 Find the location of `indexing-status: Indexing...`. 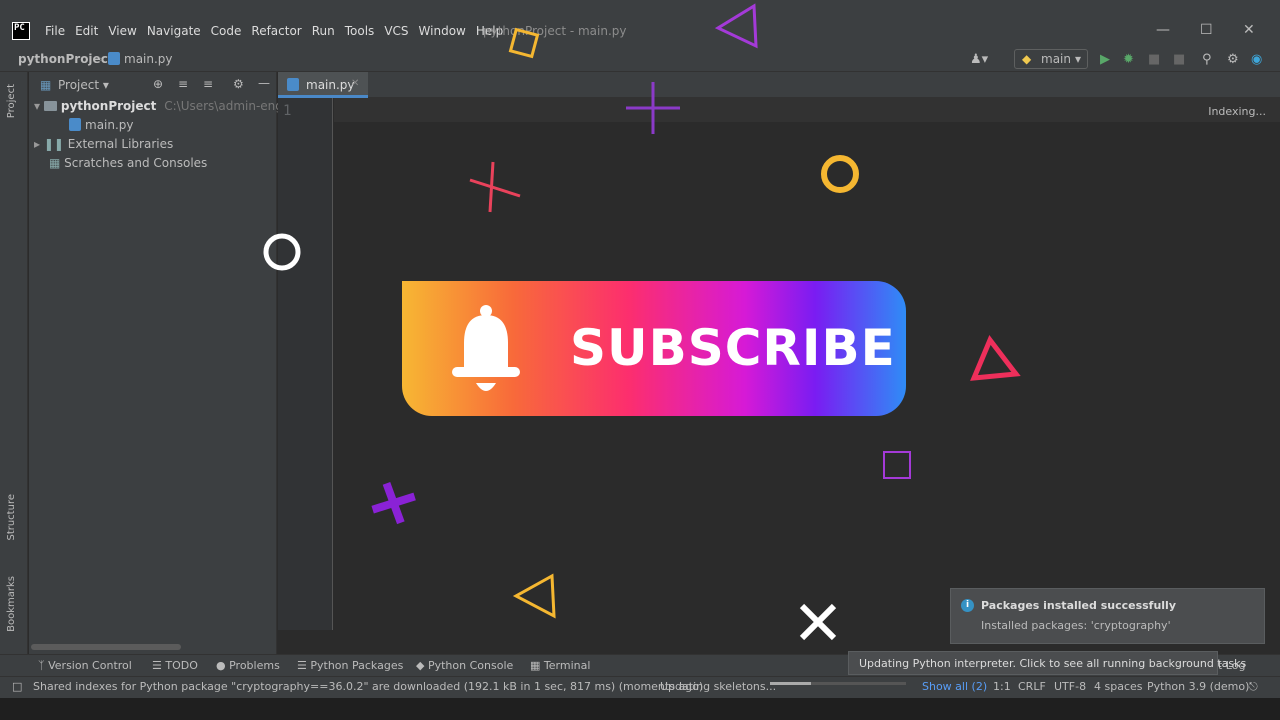

indexing-status: Indexing... is located at coordinates (1237, 111).